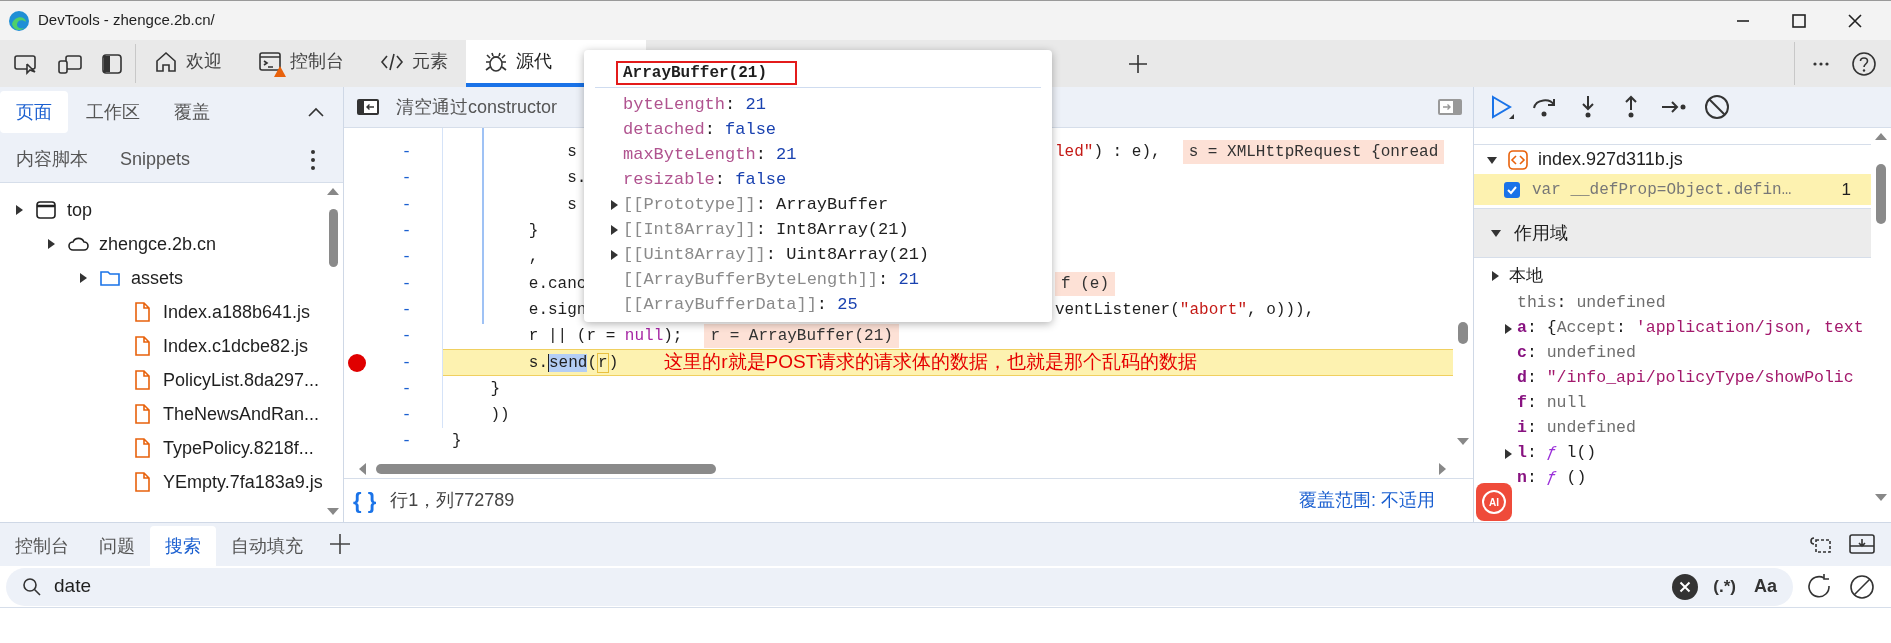 This screenshot has height=643, width=1891. What do you see at coordinates (710, 154) in the screenshot?
I see `object-property: maxByteLength: 21` at bounding box center [710, 154].